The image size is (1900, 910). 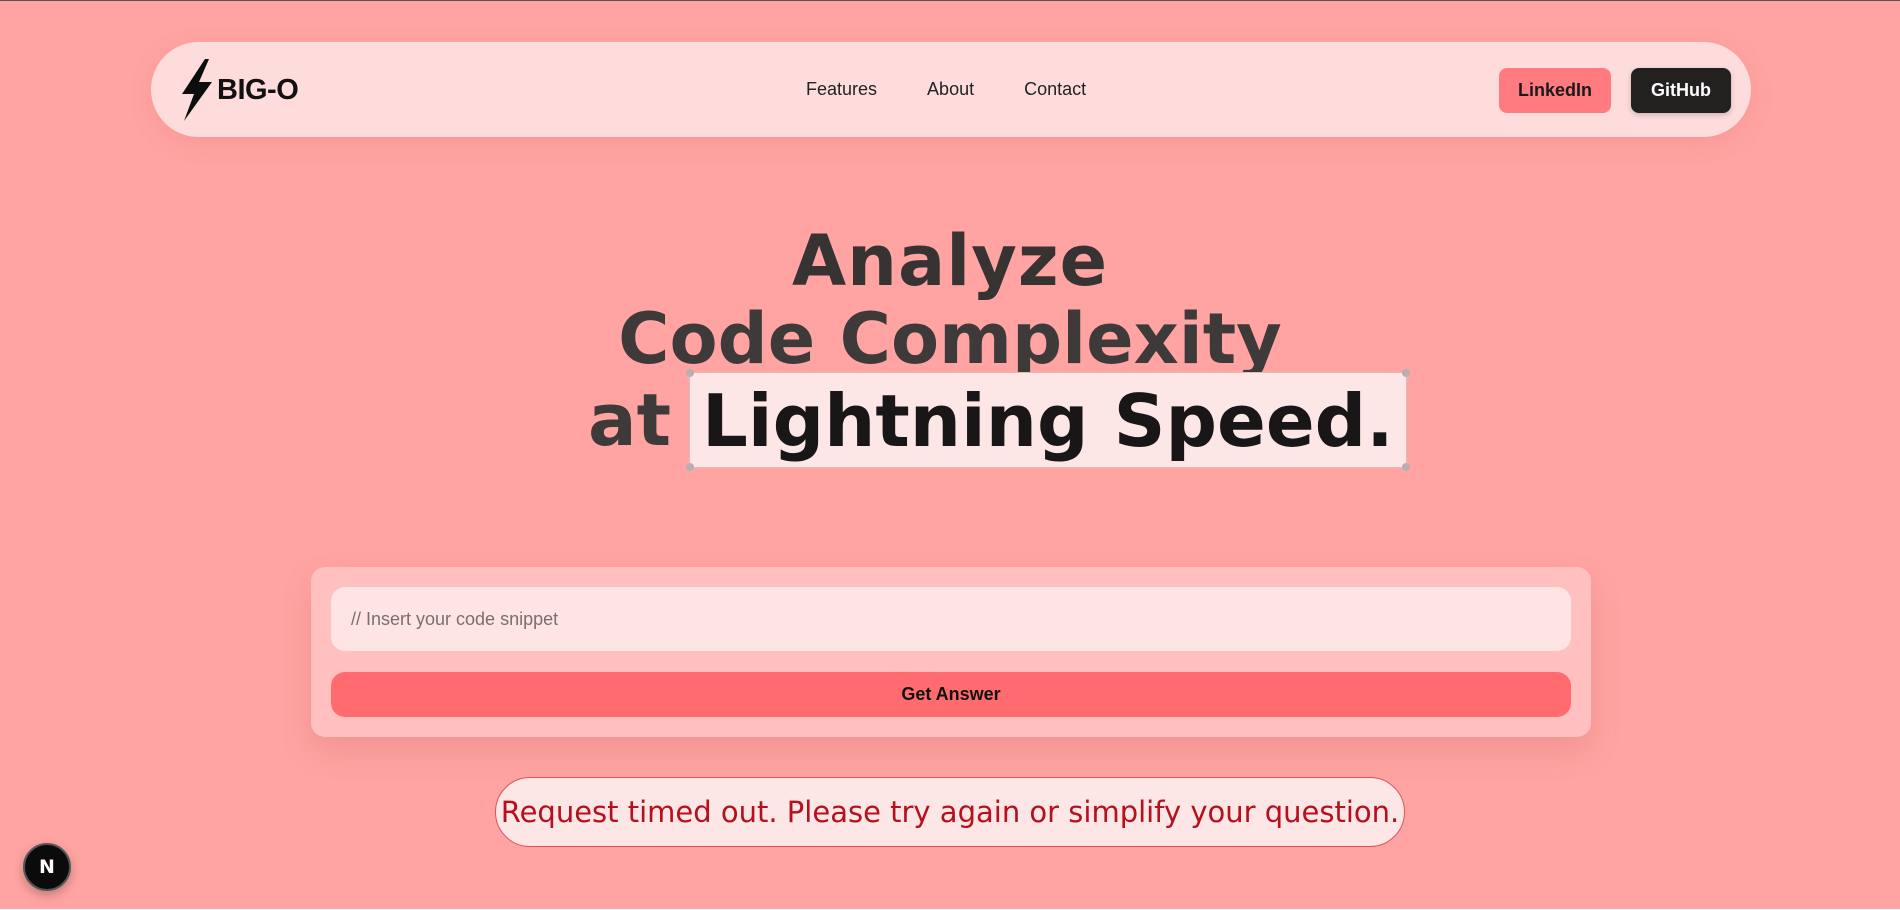 What do you see at coordinates (951, 652) in the screenshot?
I see `code-input-card: Get Answer` at bounding box center [951, 652].